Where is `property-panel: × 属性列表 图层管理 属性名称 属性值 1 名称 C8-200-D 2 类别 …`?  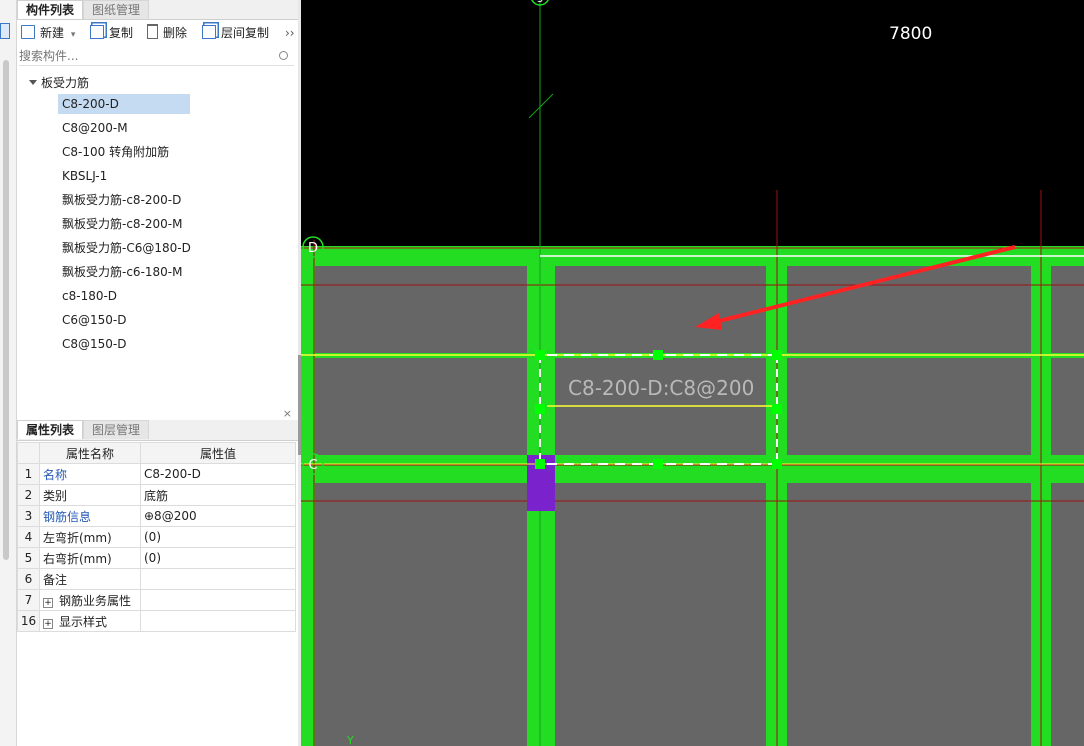
property-panel: × 属性列表 图层管理 属性名称 属性值 1 名称 C8-200-D 2 类别 … is located at coordinates (158, 576).